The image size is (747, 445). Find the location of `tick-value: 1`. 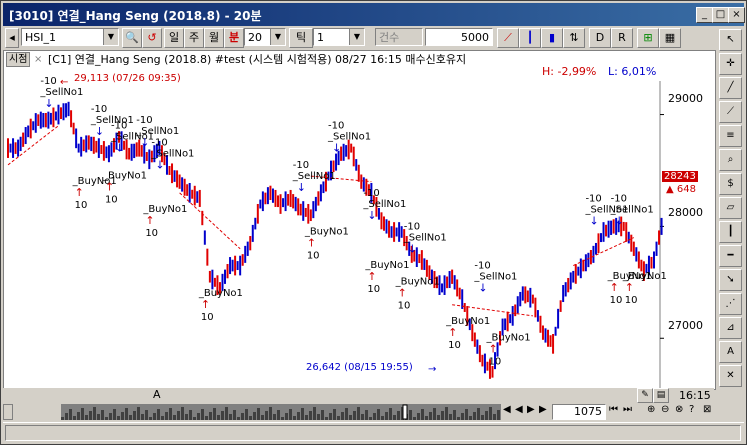

tick-value: 1 is located at coordinates (320, 37).